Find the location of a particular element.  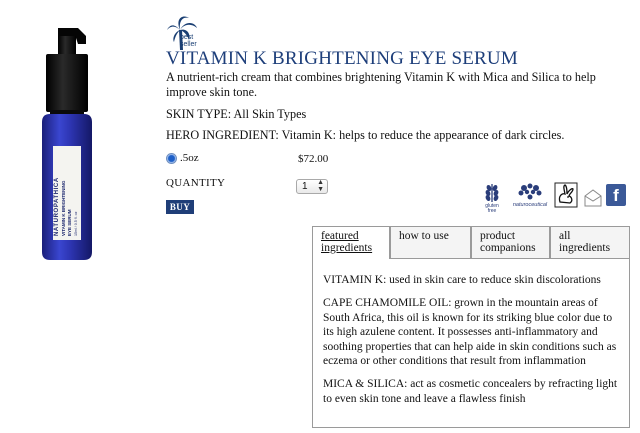

tab-all-ingredients: all ingredients is located at coordinates (590, 242).